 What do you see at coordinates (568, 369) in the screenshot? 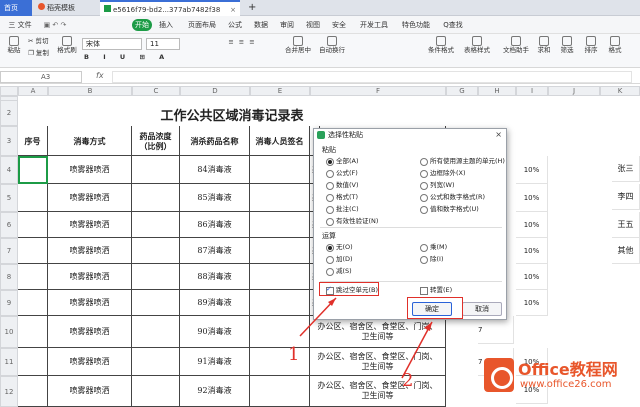
I see `watermark-brand: Office教程网` at bounding box center [568, 369].